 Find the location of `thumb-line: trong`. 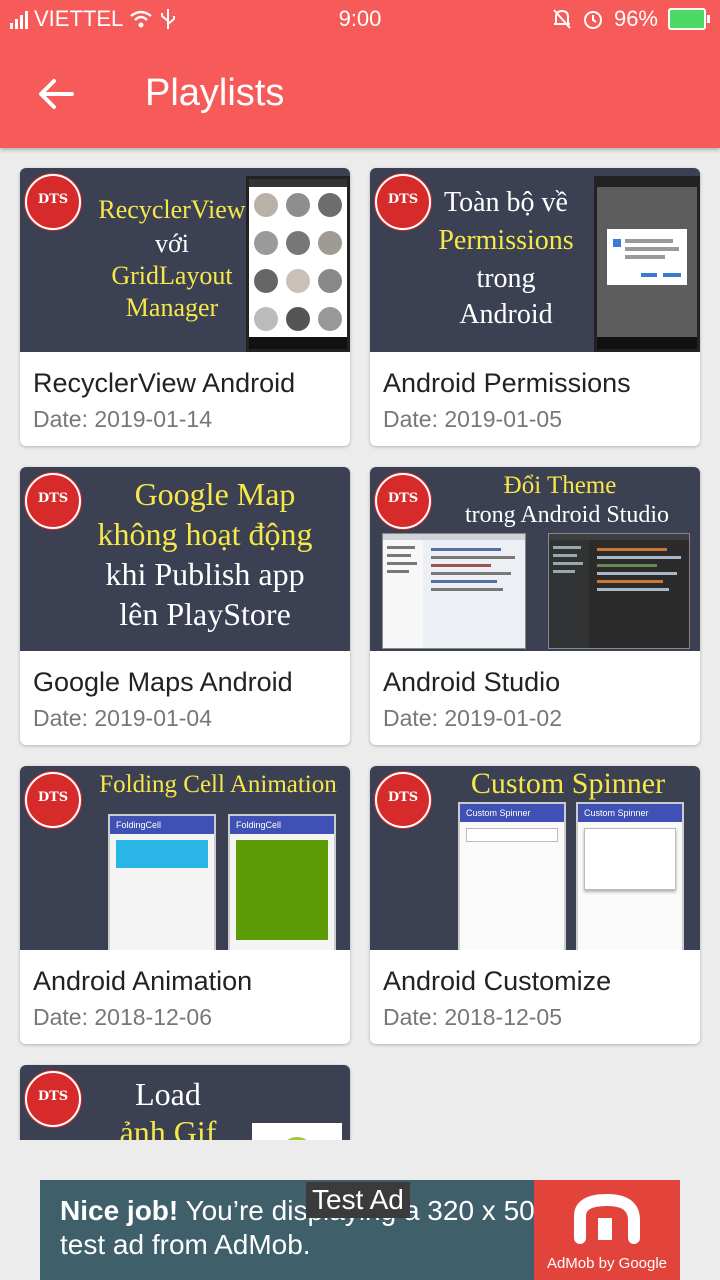

thumb-line: trong is located at coordinates (506, 278).